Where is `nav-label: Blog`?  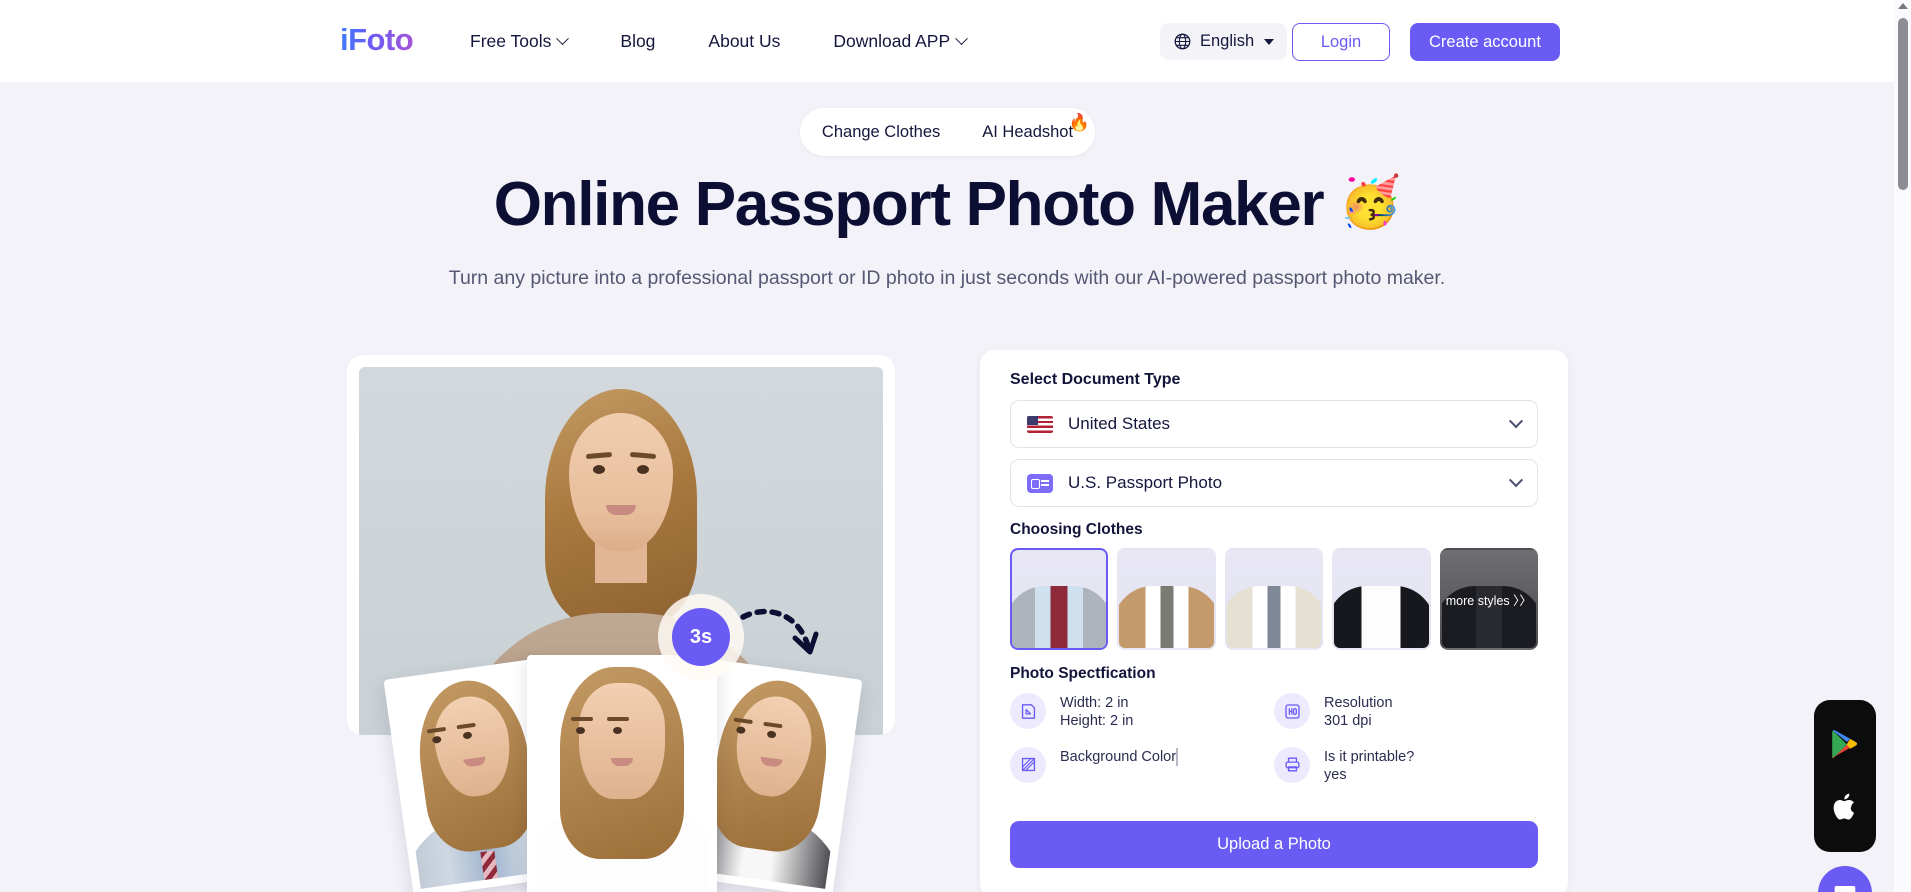 nav-label: Blog is located at coordinates (638, 40).